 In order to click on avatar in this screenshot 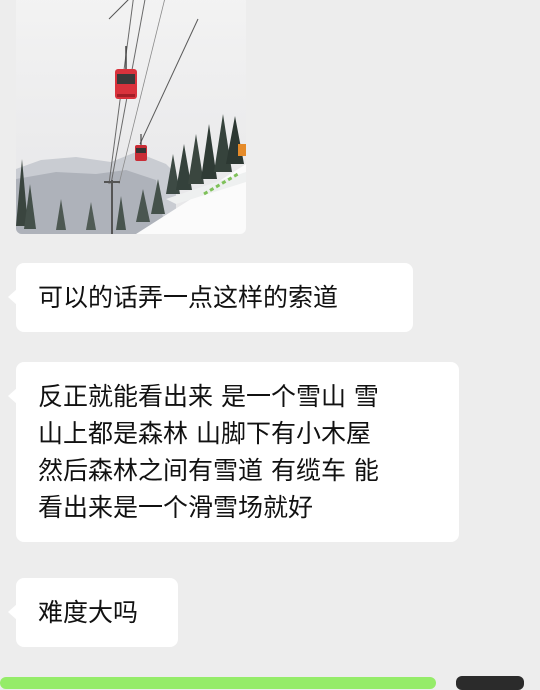, I will do `click(490, 683)`.